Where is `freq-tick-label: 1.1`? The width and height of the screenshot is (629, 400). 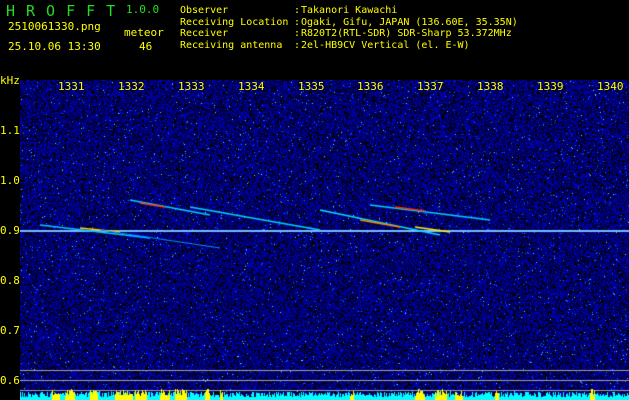
freq-tick-label: 1.1 is located at coordinates (10, 130).